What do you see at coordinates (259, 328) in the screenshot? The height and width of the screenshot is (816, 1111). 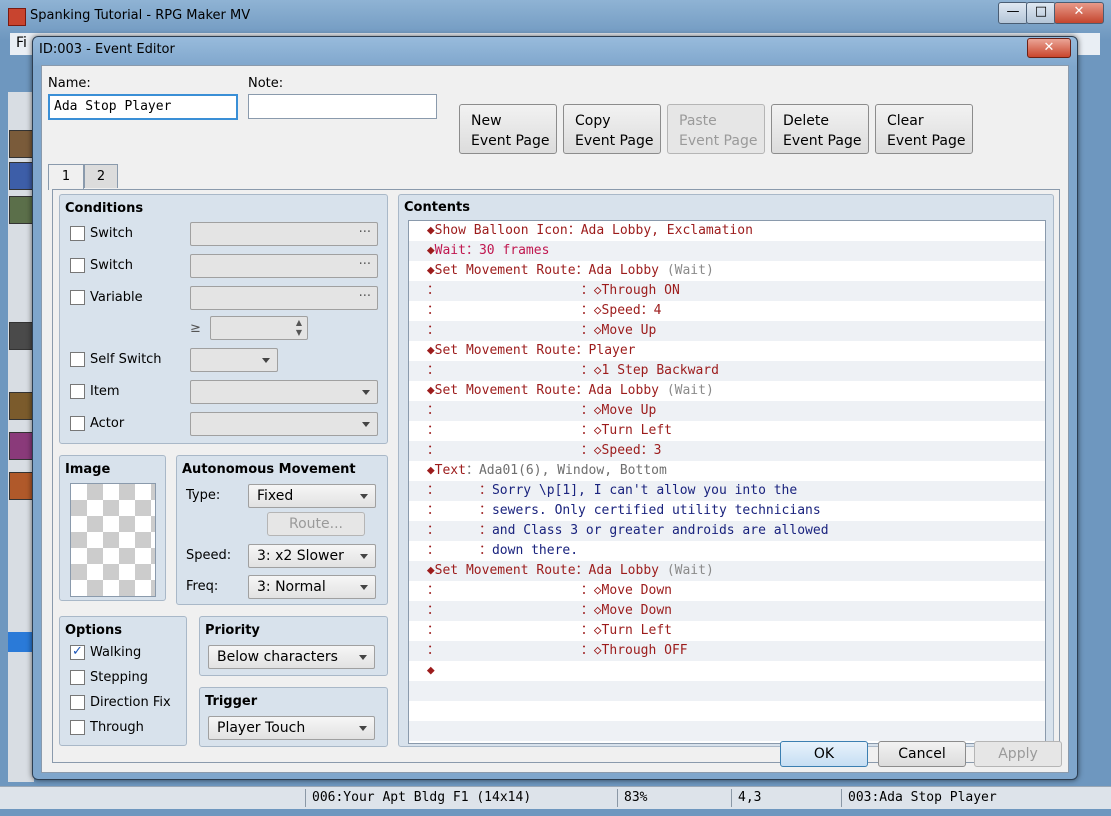 I see `variable-value-spinner: ▲ ▼` at bounding box center [259, 328].